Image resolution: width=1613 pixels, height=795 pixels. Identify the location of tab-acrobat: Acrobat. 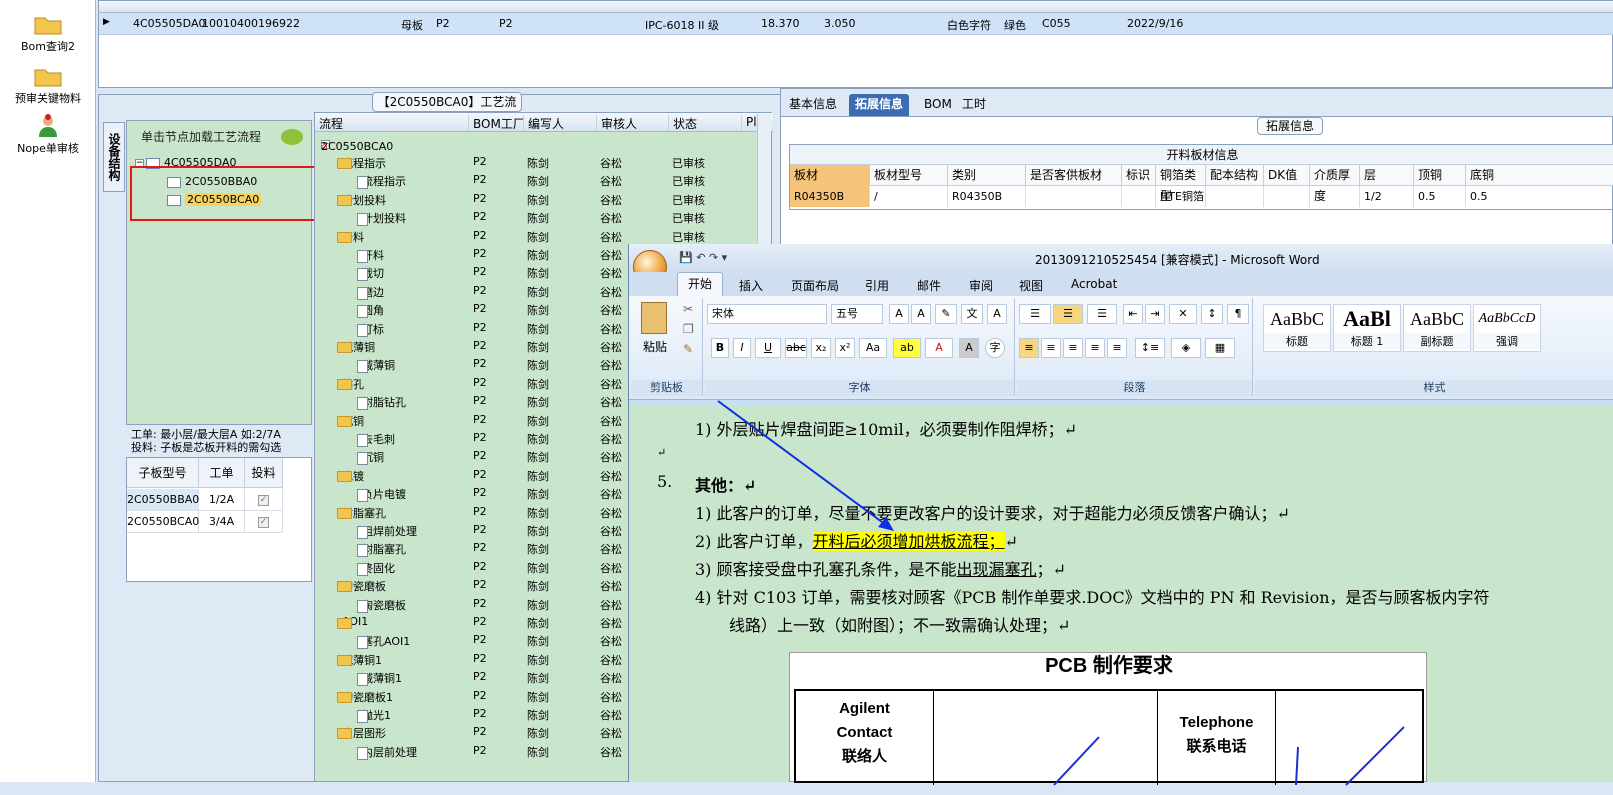
(1094, 284).